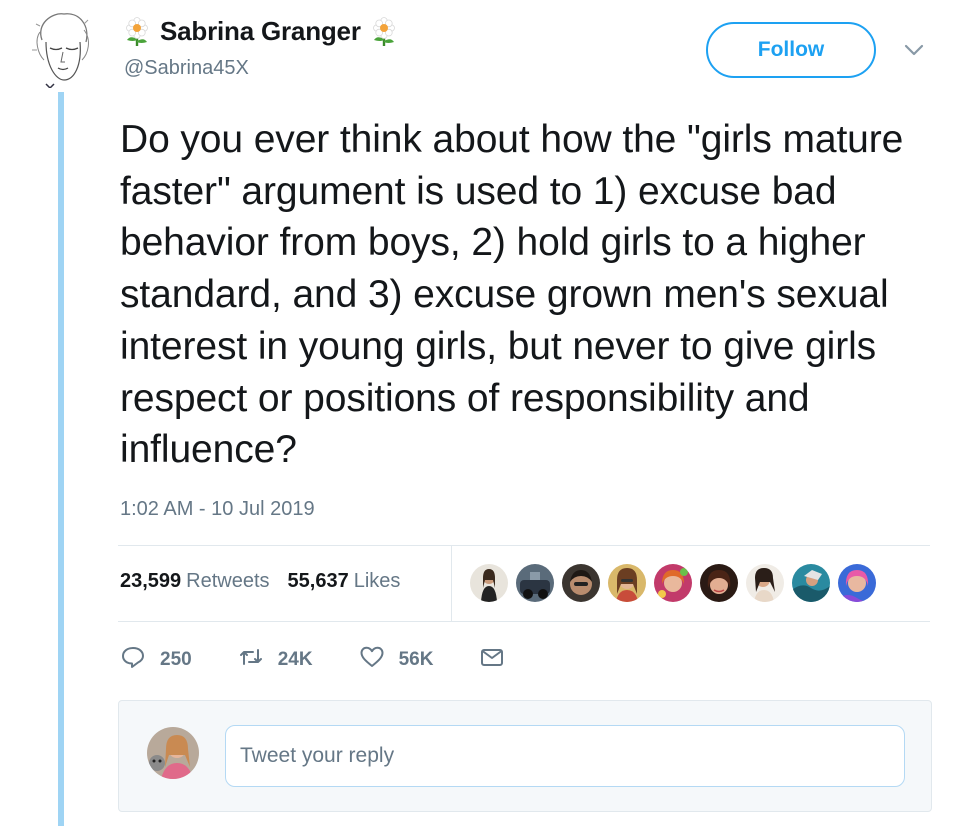 This screenshot has width=980, height=826. Describe the element at coordinates (295, 659) in the screenshot. I see `retweet-count: 24K` at that location.